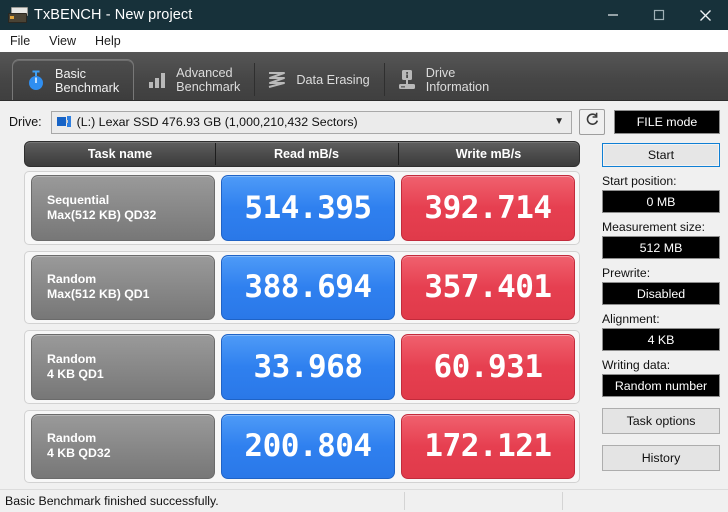 This screenshot has width=728, height=512. What do you see at coordinates (308, 446) in the screenshot?
I see `read-value: 200.804` at bounding box center [308, 446].